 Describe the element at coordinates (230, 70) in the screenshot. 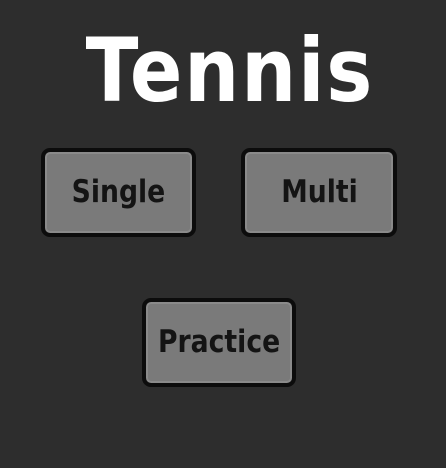

I see `game-title: Tennis` at that location.